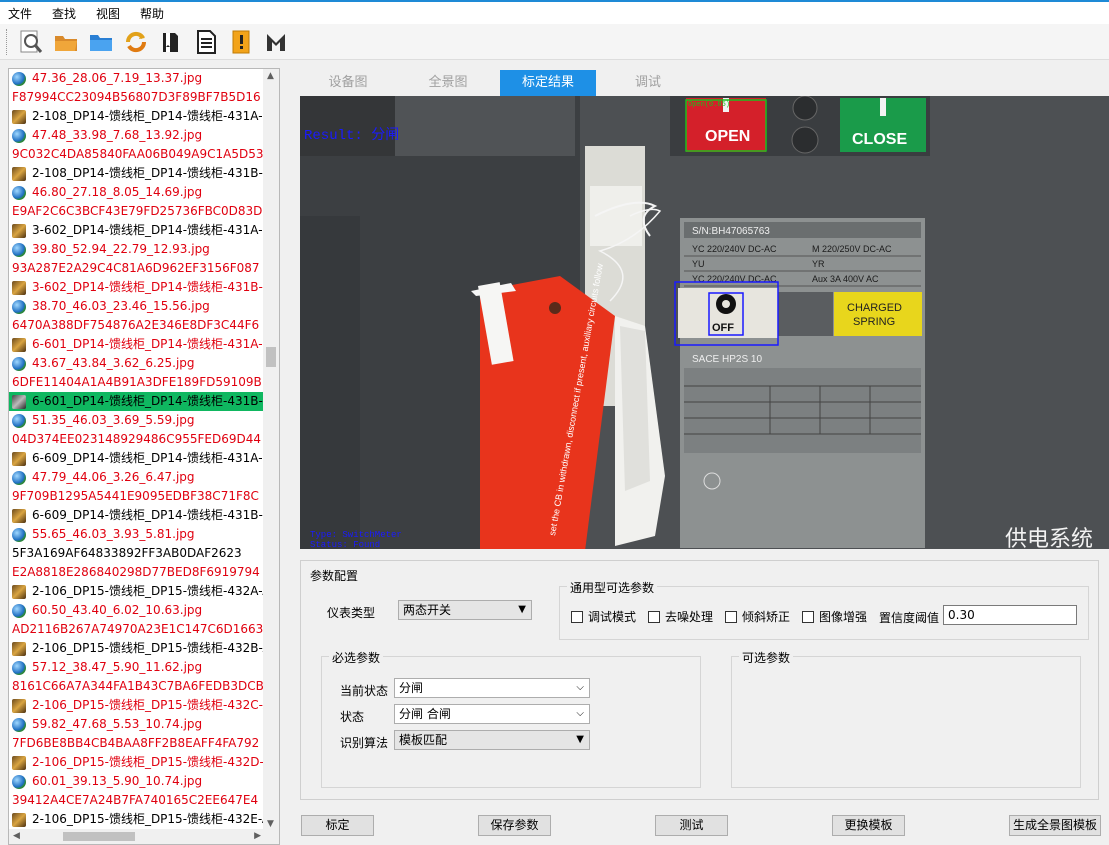  What do you see at coordinates (136, 135) in the screenshot?
I see `file-list-item: 47.48_33.98_7.68_13.92.jpg` at bounding box center [136, 135].